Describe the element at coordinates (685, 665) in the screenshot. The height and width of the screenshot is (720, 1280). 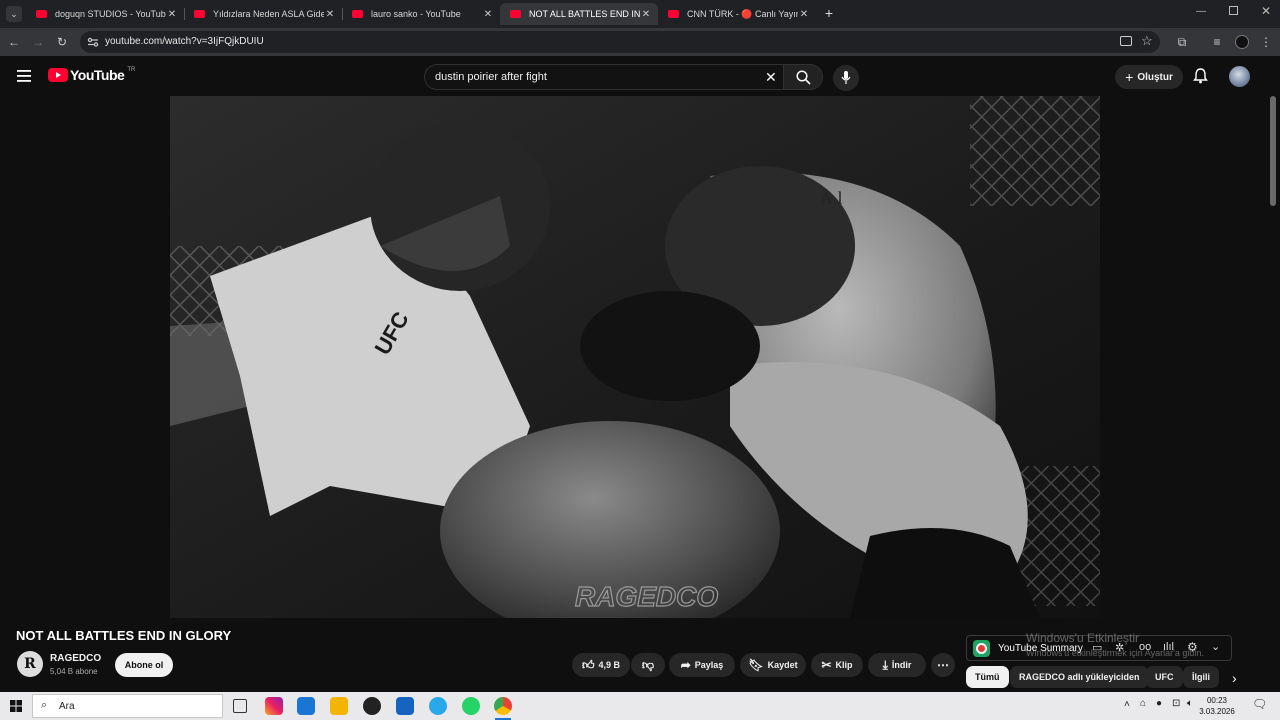
I see `share-arrow-icon: ➦` at that location.